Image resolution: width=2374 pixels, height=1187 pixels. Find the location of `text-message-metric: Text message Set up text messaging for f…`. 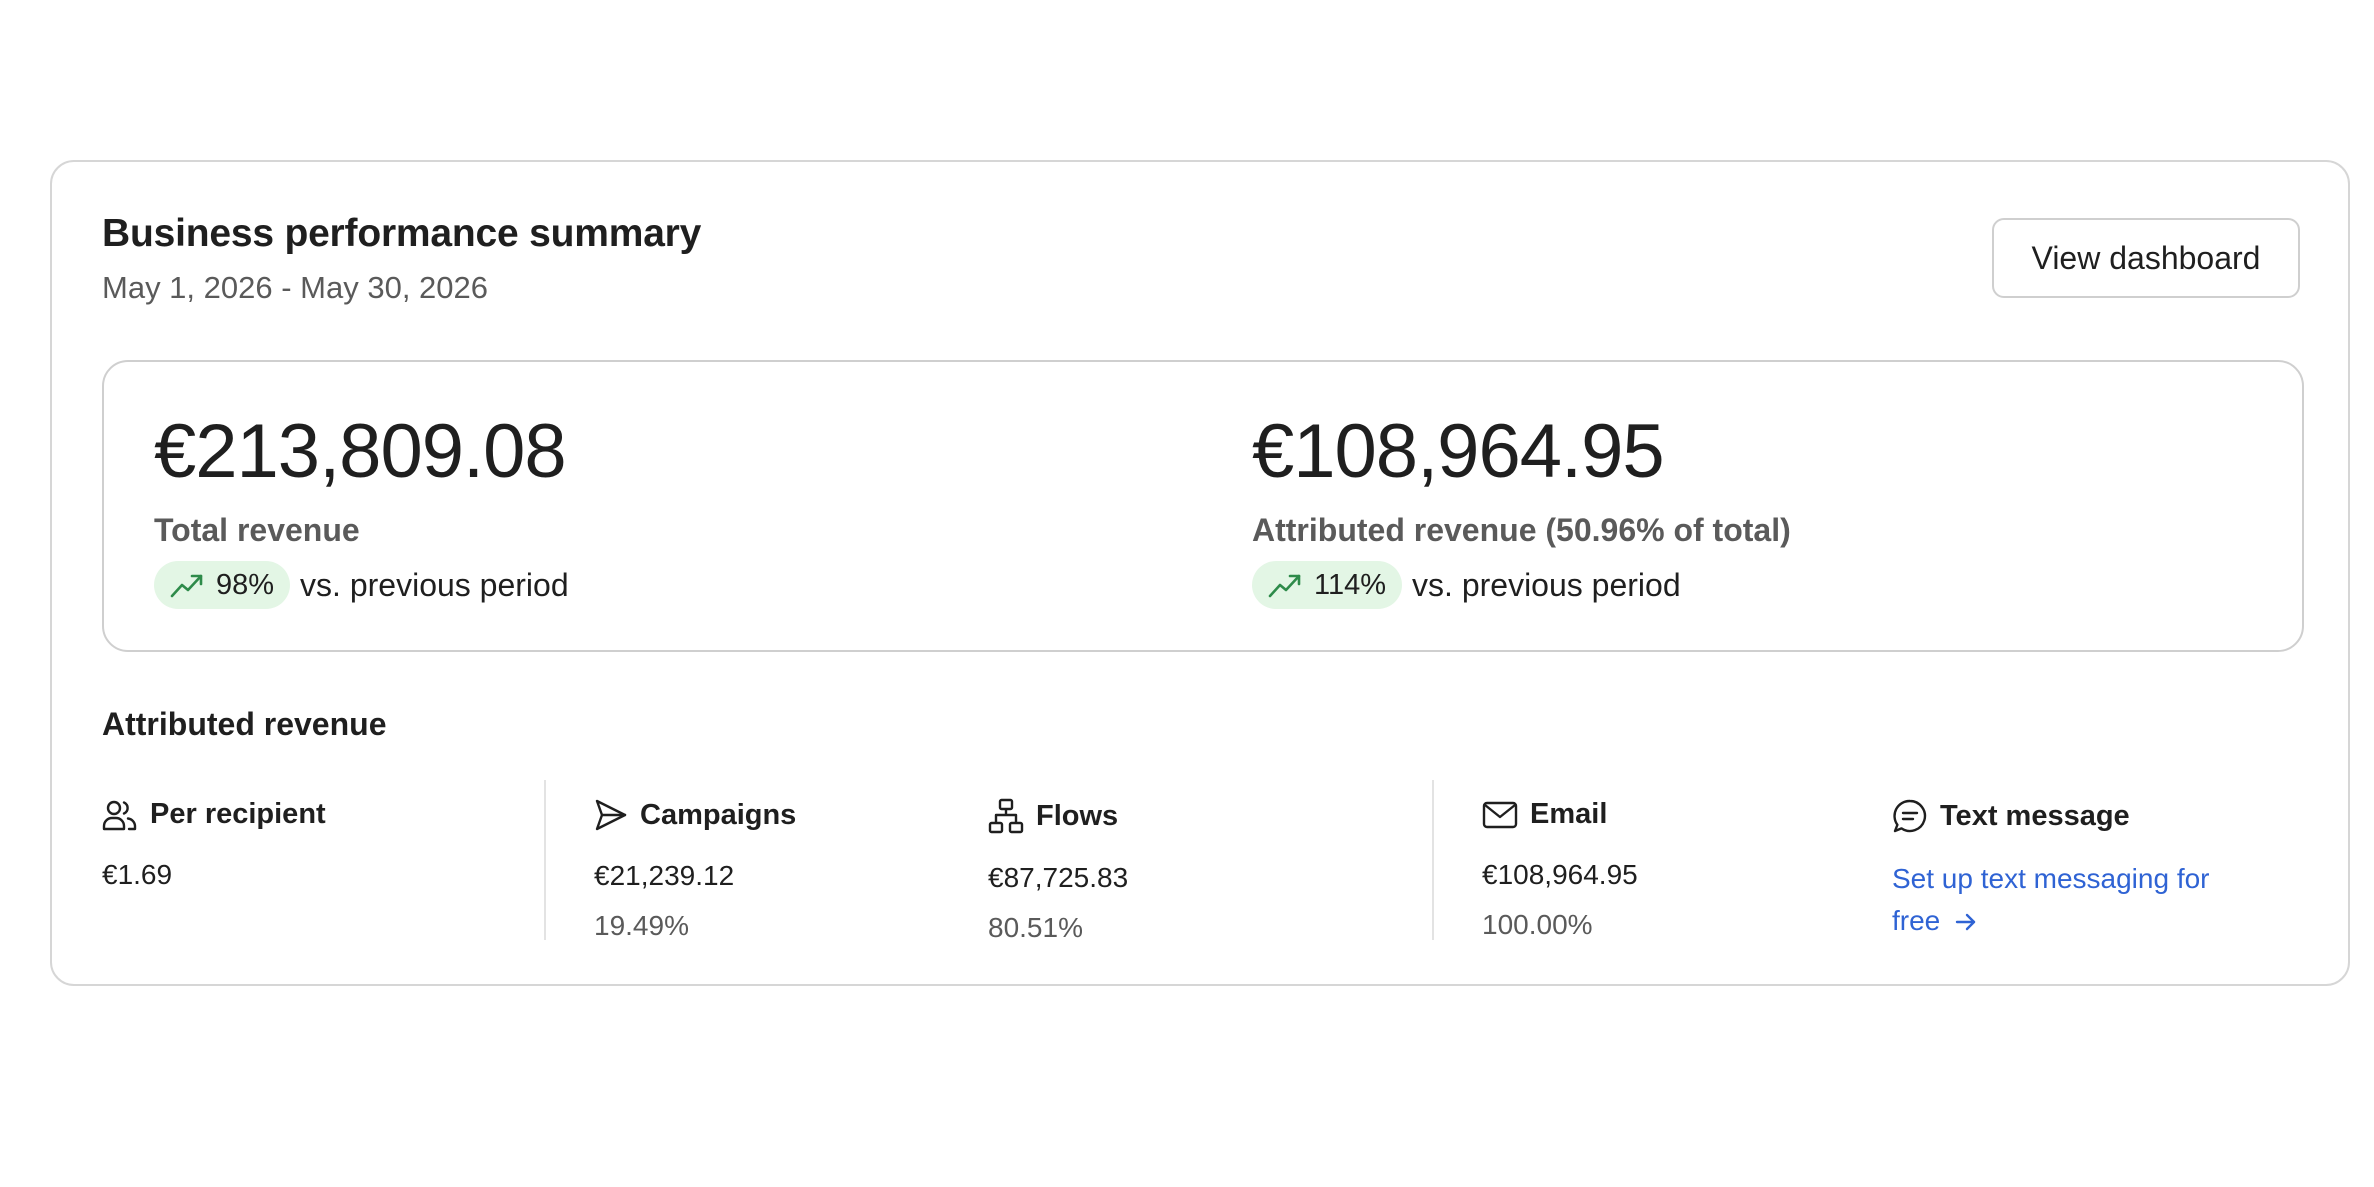

text-message-metric: Text message Set up text messaging for f… is located at coordinates (2052, 870).